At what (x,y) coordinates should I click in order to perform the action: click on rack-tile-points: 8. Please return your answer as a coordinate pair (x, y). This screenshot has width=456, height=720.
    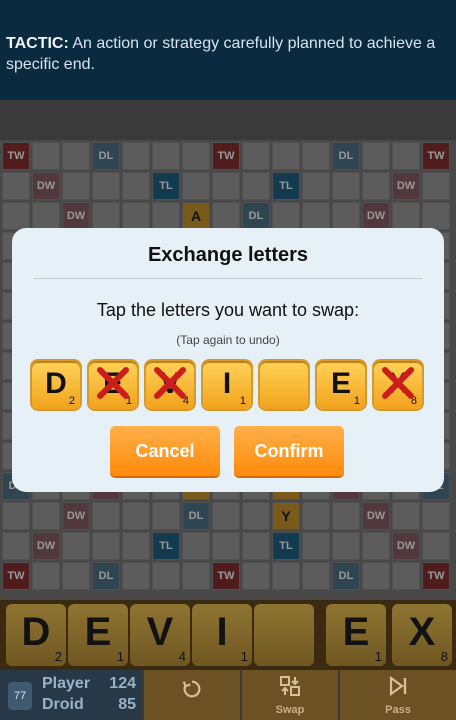
    Looking at the image, I should click on (444, 656).